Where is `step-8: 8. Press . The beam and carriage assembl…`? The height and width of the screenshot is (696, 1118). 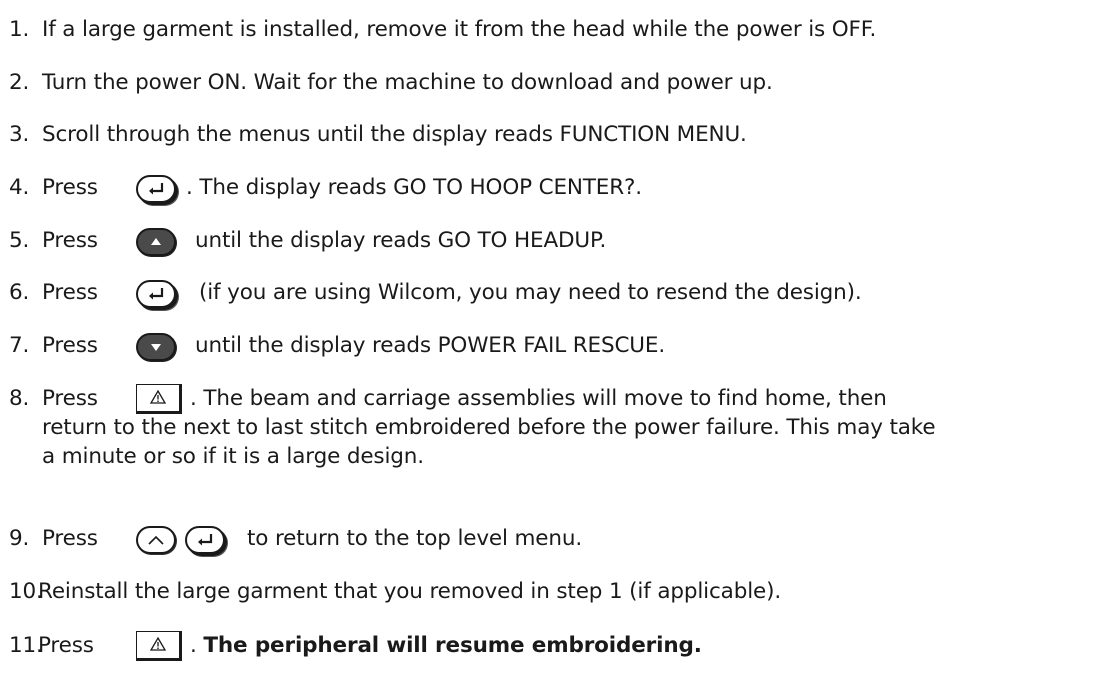
step-8: 8. Press . The beam and carriage assembl… is located at coordinates (559, 430).